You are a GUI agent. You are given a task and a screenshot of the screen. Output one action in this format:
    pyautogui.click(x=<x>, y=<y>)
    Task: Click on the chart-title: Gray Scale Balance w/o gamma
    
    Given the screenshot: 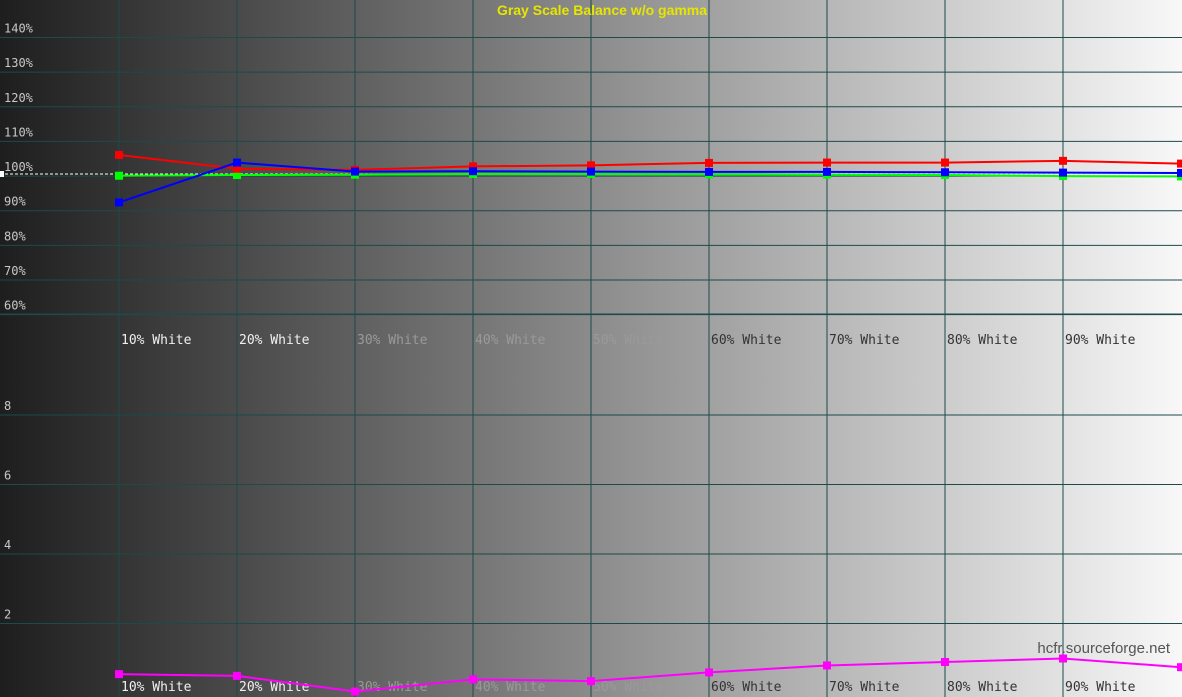 What is the action you would take?
    pyautogui.click(x=602, y=10)
    